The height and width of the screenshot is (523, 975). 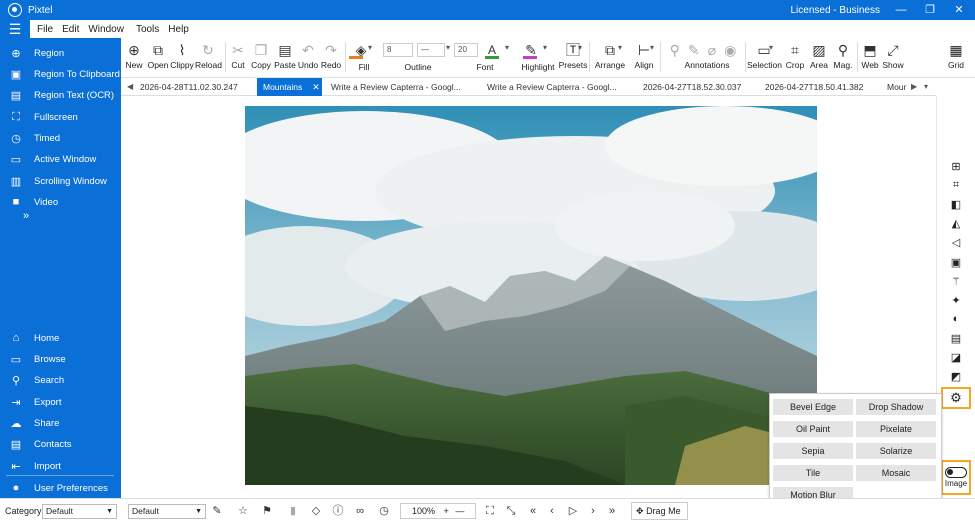 I want to click on contrast-icon: ◐, so click(x=956, y=319).